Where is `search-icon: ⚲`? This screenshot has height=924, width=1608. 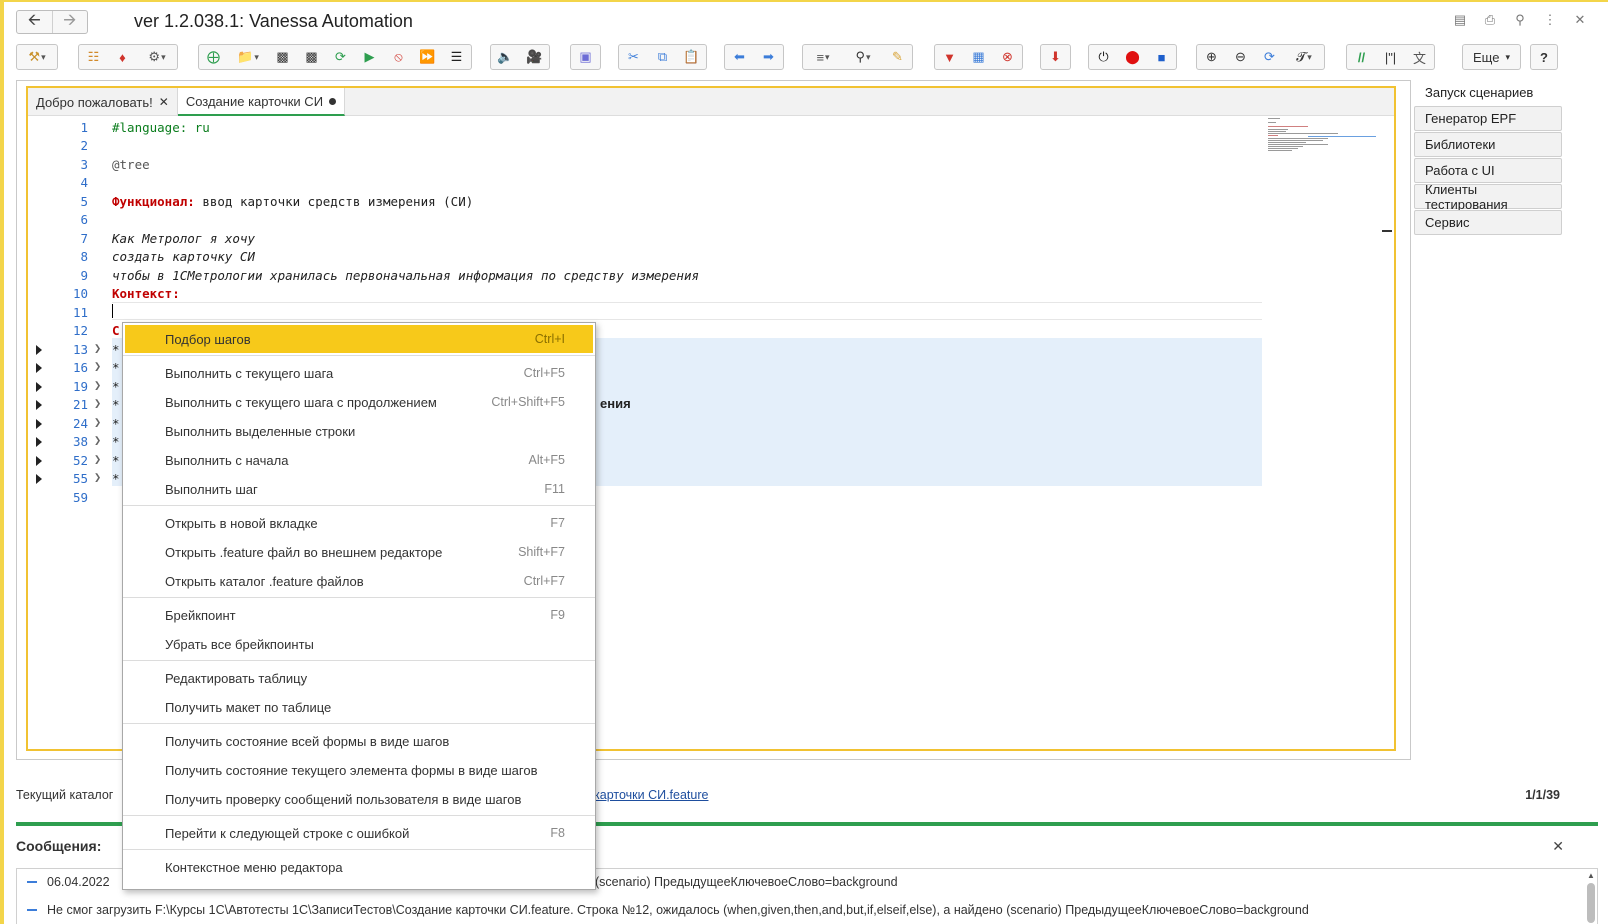 search-icon: ⚲ is located at coordinates (863, 57).